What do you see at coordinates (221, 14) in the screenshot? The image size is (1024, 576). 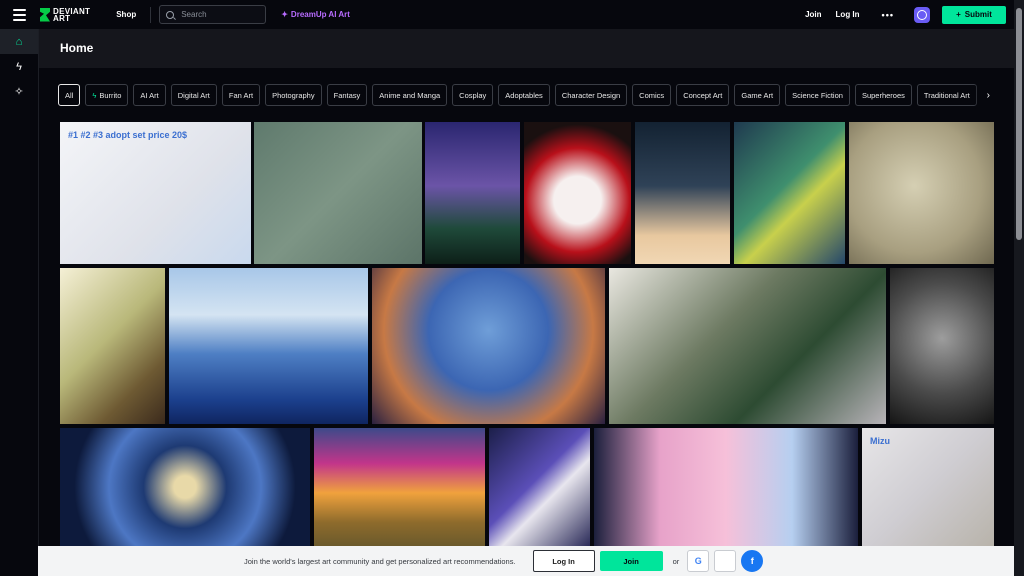 I see `search-input` at bounding box center [221, 14].